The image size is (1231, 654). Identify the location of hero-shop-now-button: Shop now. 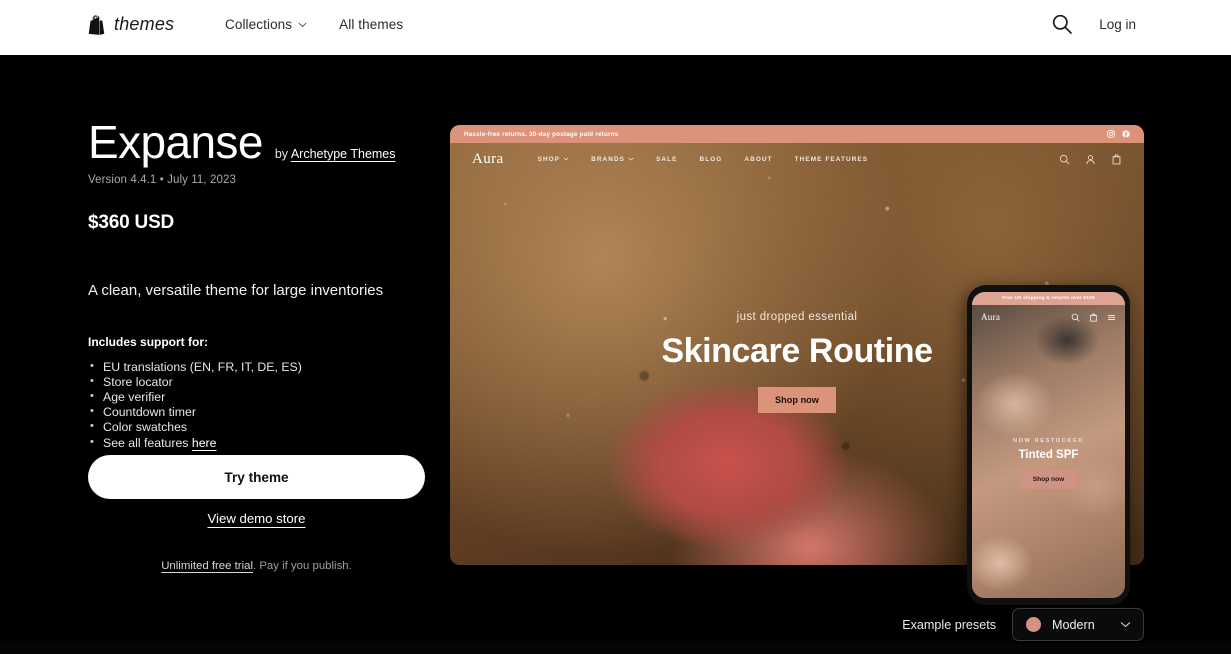
(797, 400).